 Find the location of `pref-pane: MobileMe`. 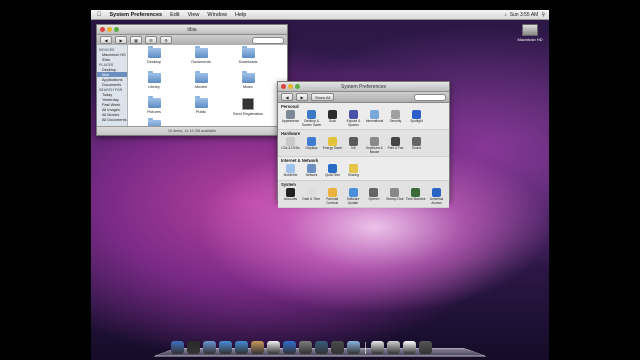

pref-pane: MobileMe is located at coordinates (290, 171).